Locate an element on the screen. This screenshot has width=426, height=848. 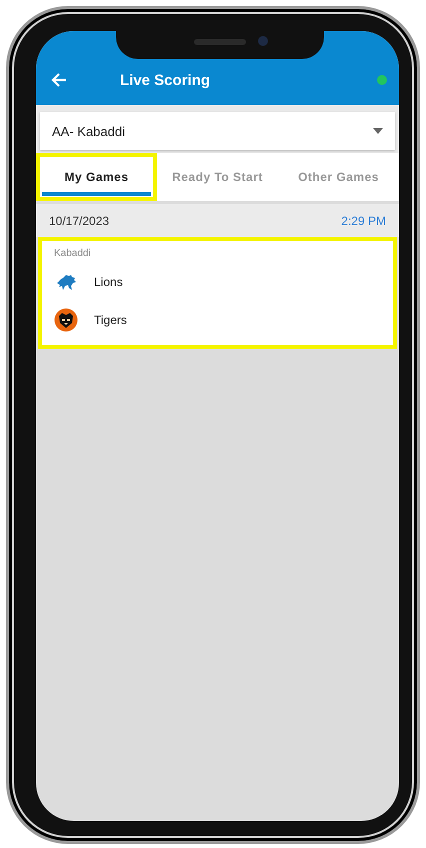
game-time: 2:29 PM is located at coordinates (363, 221).